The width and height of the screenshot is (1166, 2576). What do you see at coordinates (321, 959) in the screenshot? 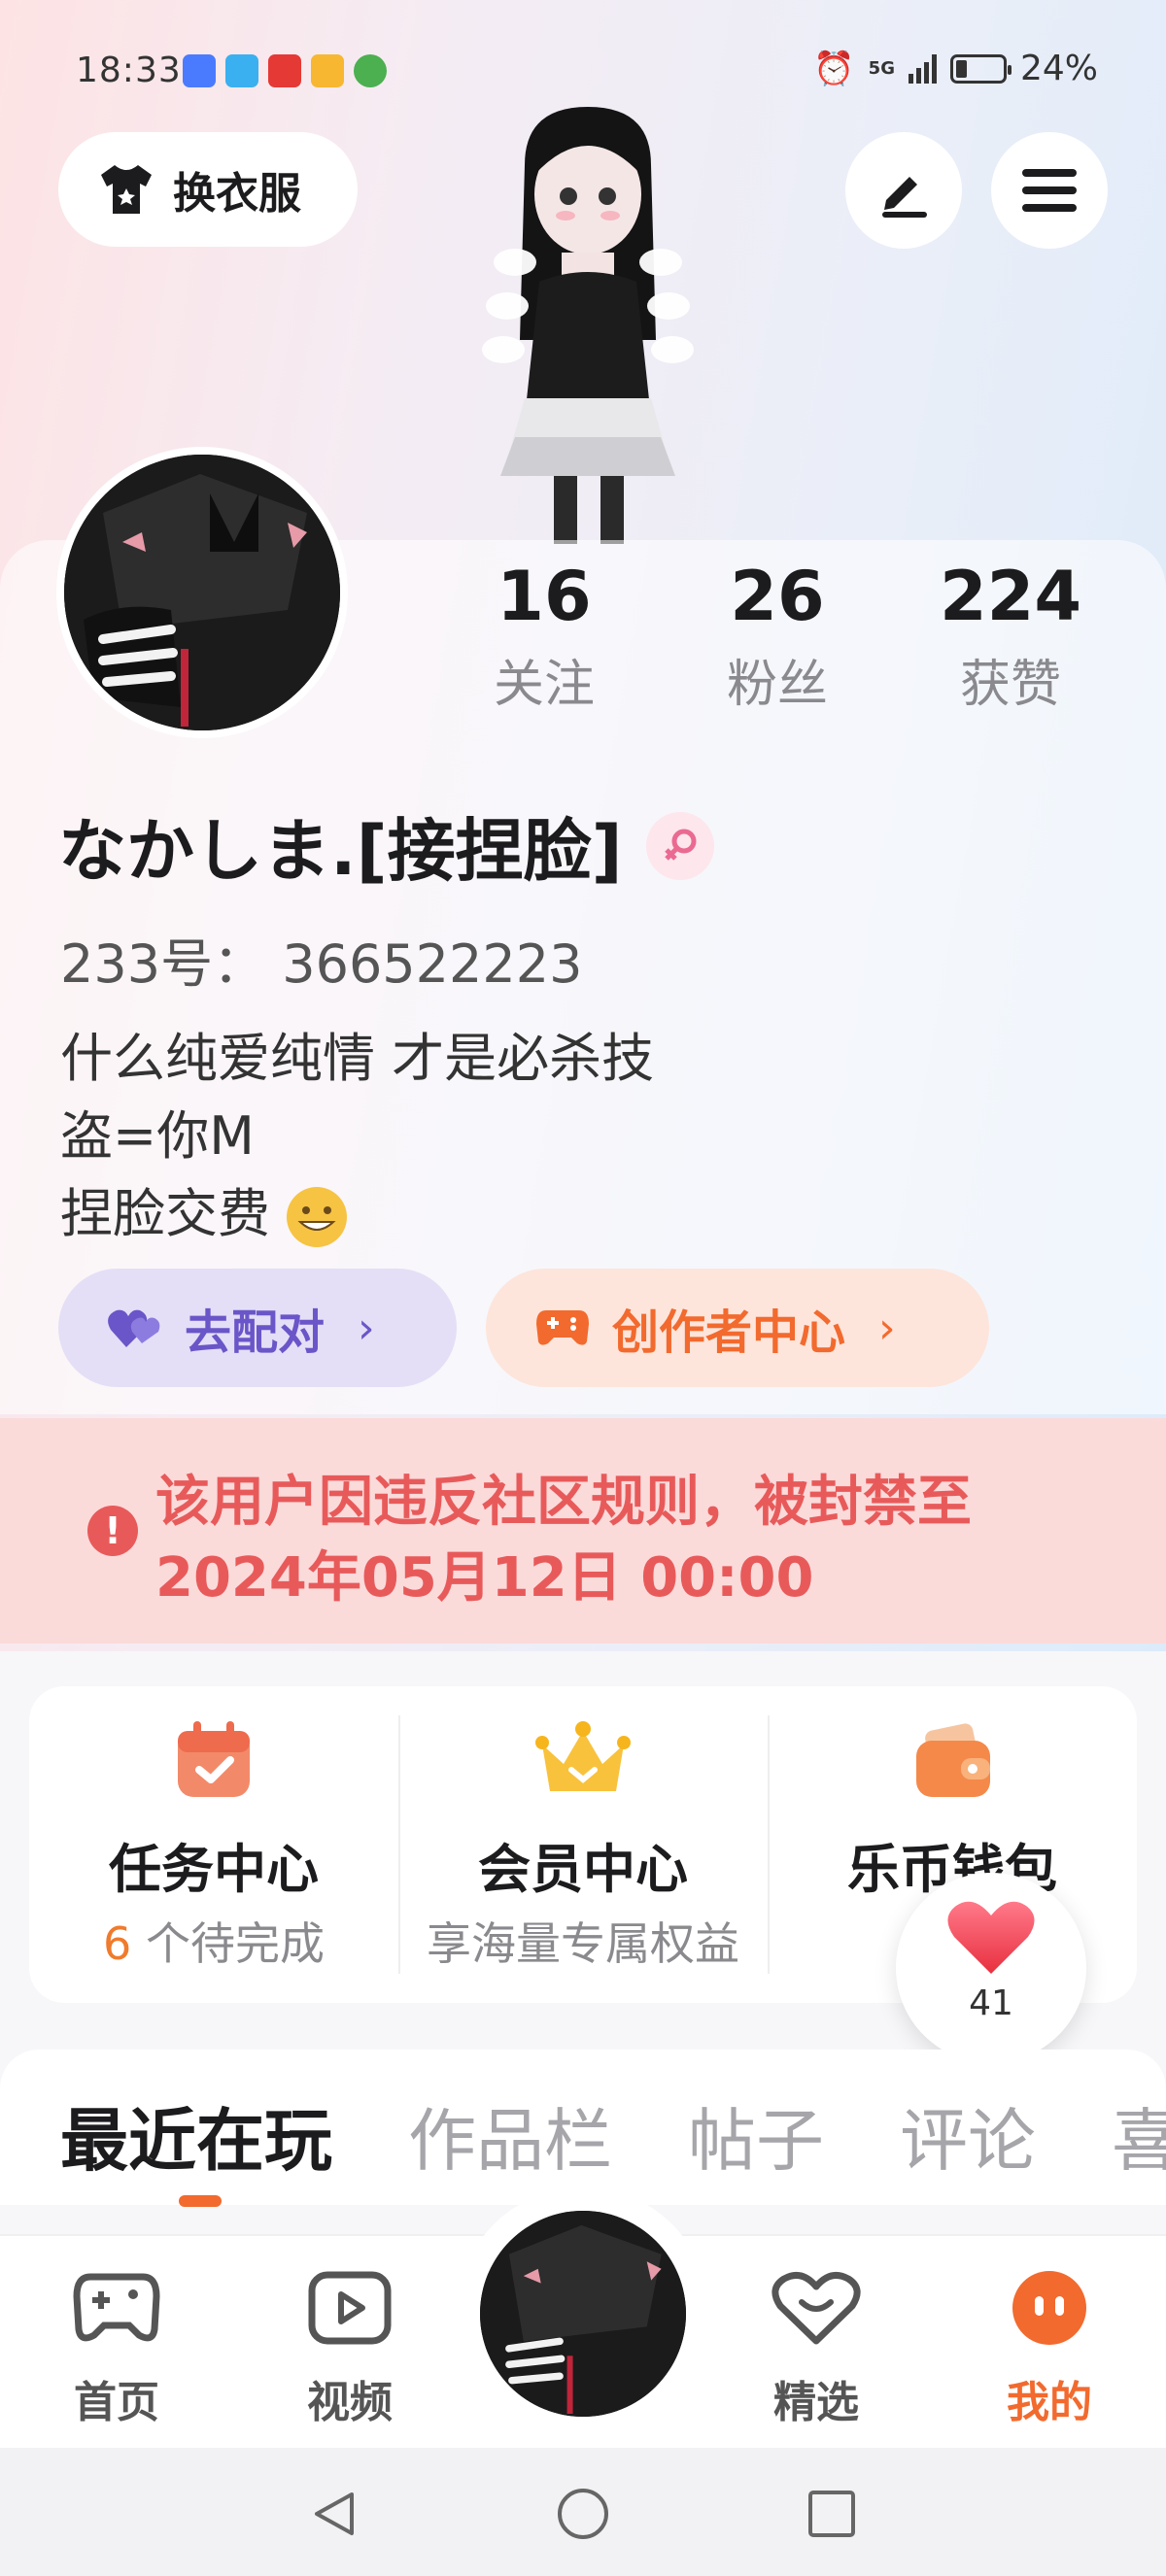
I see `user-id: 233号： 366522223` at bounding box center [321, 959].